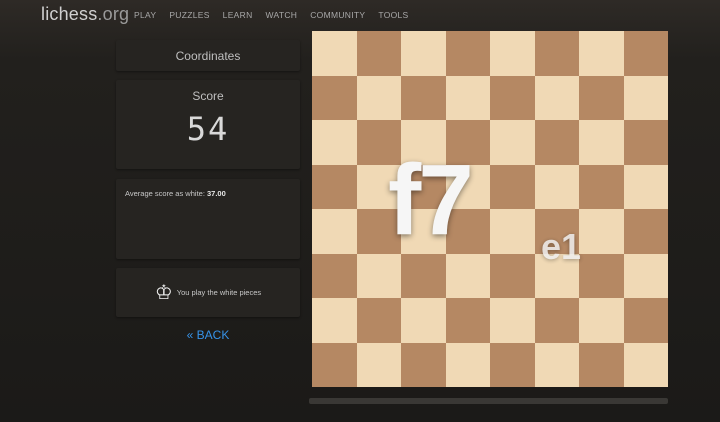 The width and height of the screenshot is (720, 422). I want to click on square-b1, so click(378, 364).